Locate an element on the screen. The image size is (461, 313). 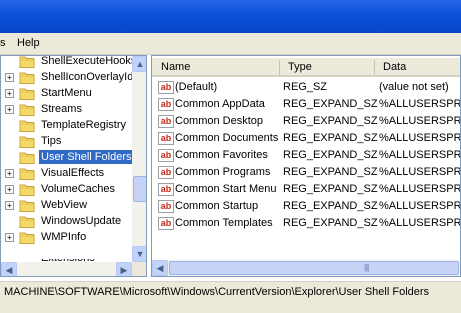
tree-item: + WMPInfo is located at coordinates (66, 237).